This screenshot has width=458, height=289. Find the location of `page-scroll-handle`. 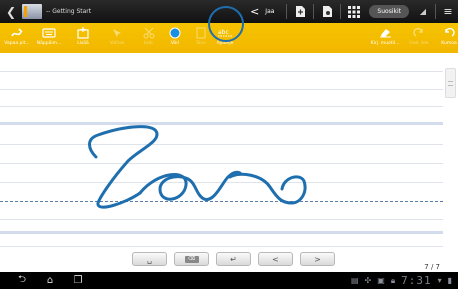

page-scroll-handle is located at coordinates (450, 83).